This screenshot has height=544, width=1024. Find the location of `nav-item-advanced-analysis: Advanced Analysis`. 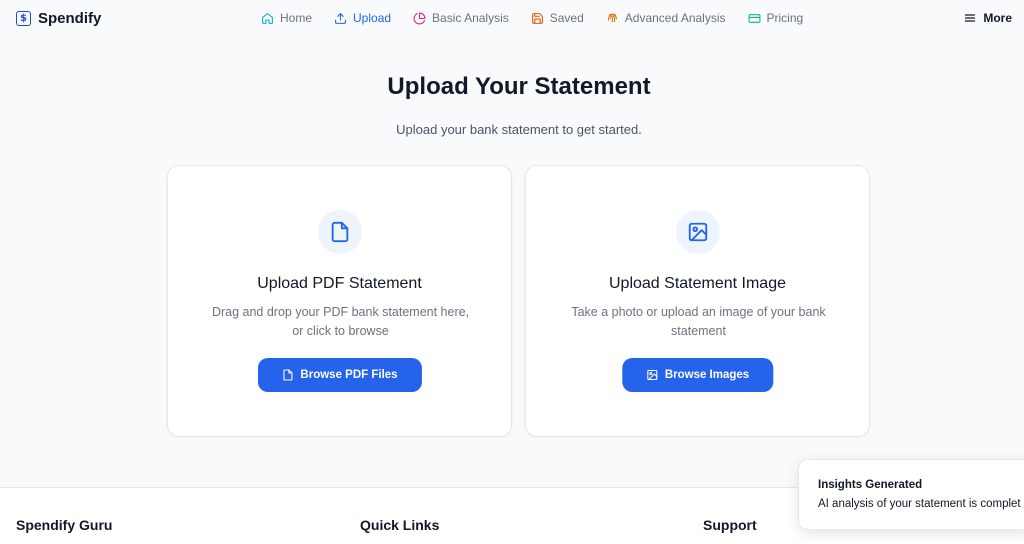

nav-item-advanced-analysis: Advanced Analysis is located at coordinates (666, 18).